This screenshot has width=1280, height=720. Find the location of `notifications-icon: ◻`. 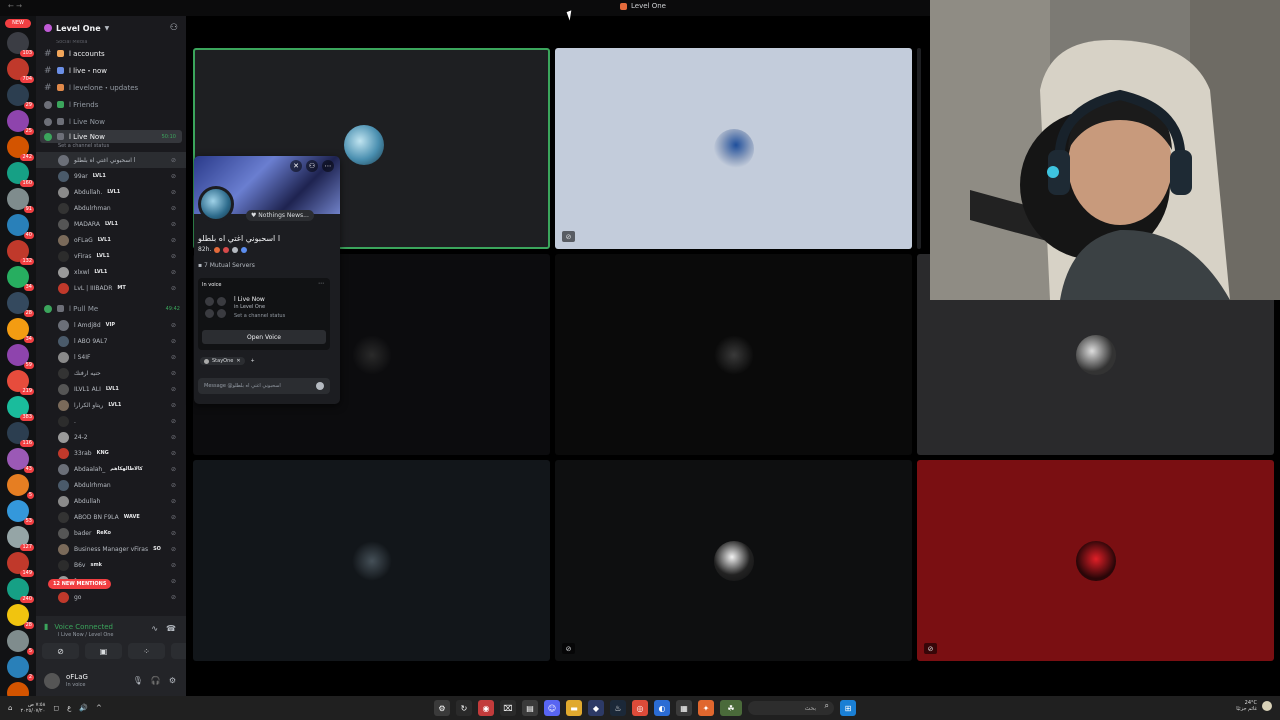

notifications-icon: ◻ is located at coordinates (56, 708).